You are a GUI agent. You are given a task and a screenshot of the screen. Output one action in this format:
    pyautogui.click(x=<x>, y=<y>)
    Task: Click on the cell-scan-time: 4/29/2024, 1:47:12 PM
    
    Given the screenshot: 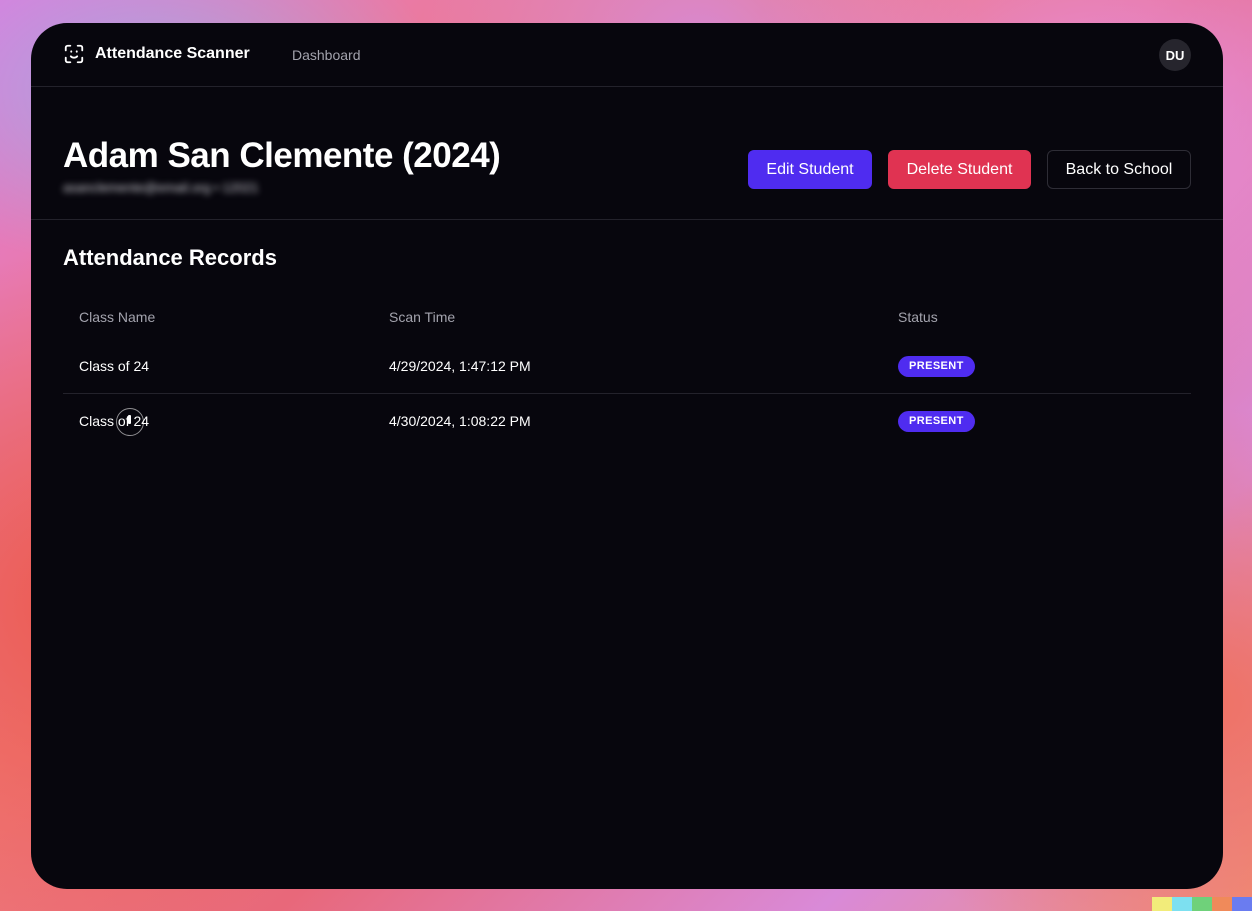 What is the action you would take?
    pyautogui.click(x=460, y=366)
    